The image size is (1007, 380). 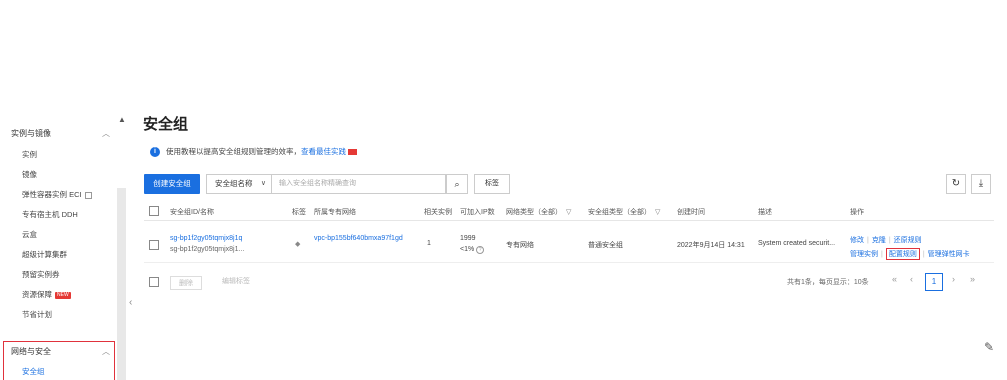 I want to click on column-header-net-type: 网络类型（全部） ▽, so click(x=538, y=212).